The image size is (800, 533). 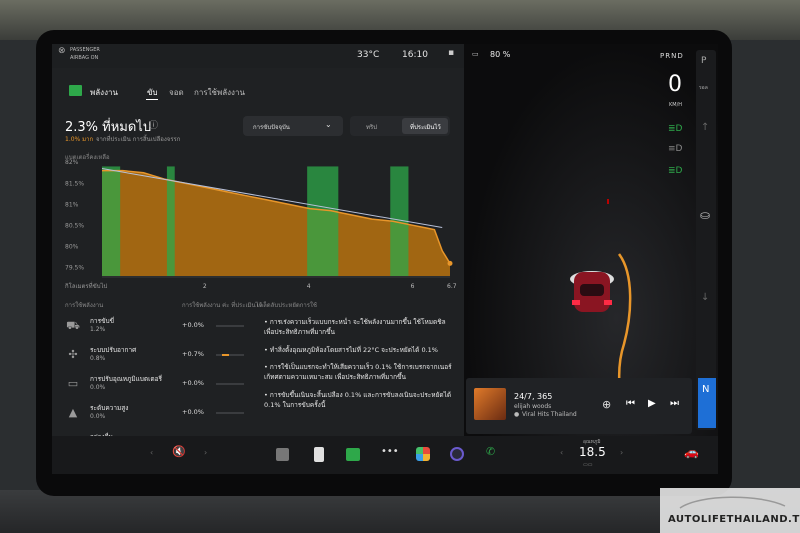 What do you see at coordinates (293, 126) in the screenshot?
I see `range-dropdown: การขับปัจจุบัน ⌄` at bounding box center [293, 126].